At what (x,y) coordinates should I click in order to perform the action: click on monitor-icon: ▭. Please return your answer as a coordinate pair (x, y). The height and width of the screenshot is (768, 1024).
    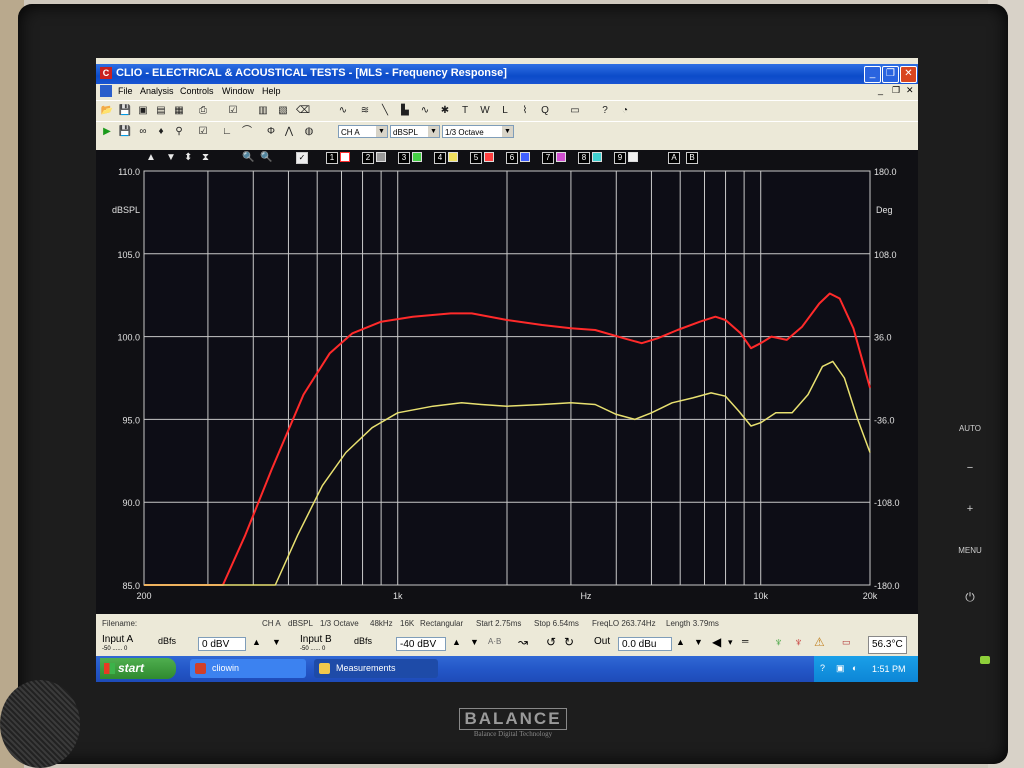
    Looking at the image, I should click on (575, 111).